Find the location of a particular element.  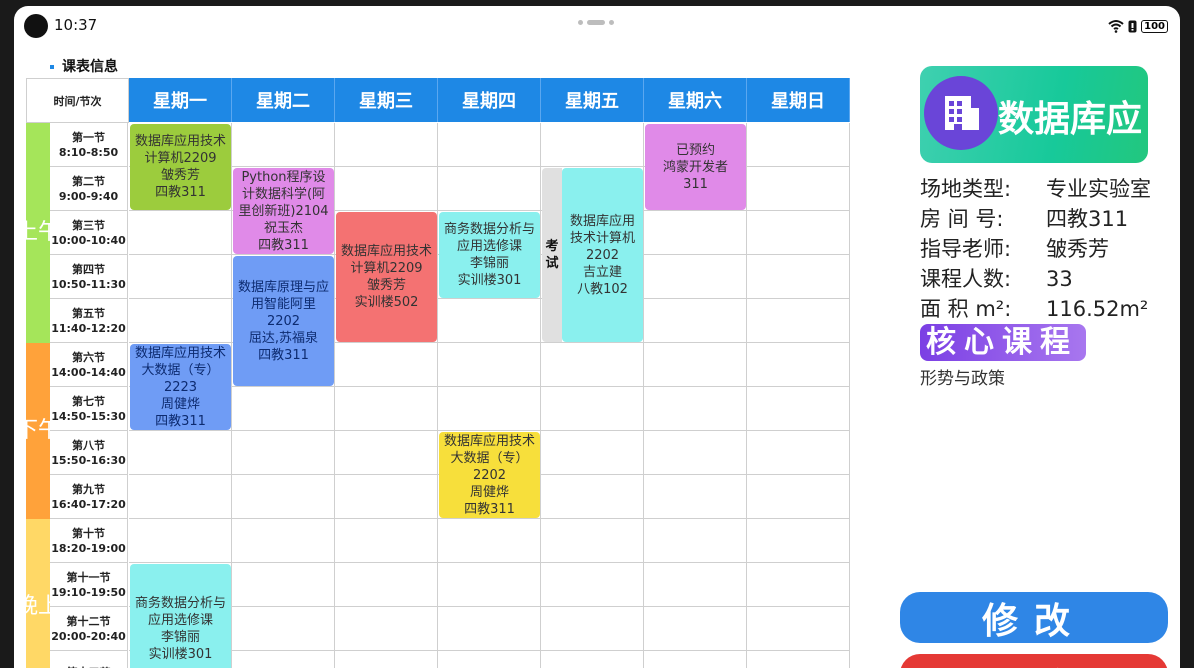

course-line: 皱秀芳 is located at coordinates (386, 285).